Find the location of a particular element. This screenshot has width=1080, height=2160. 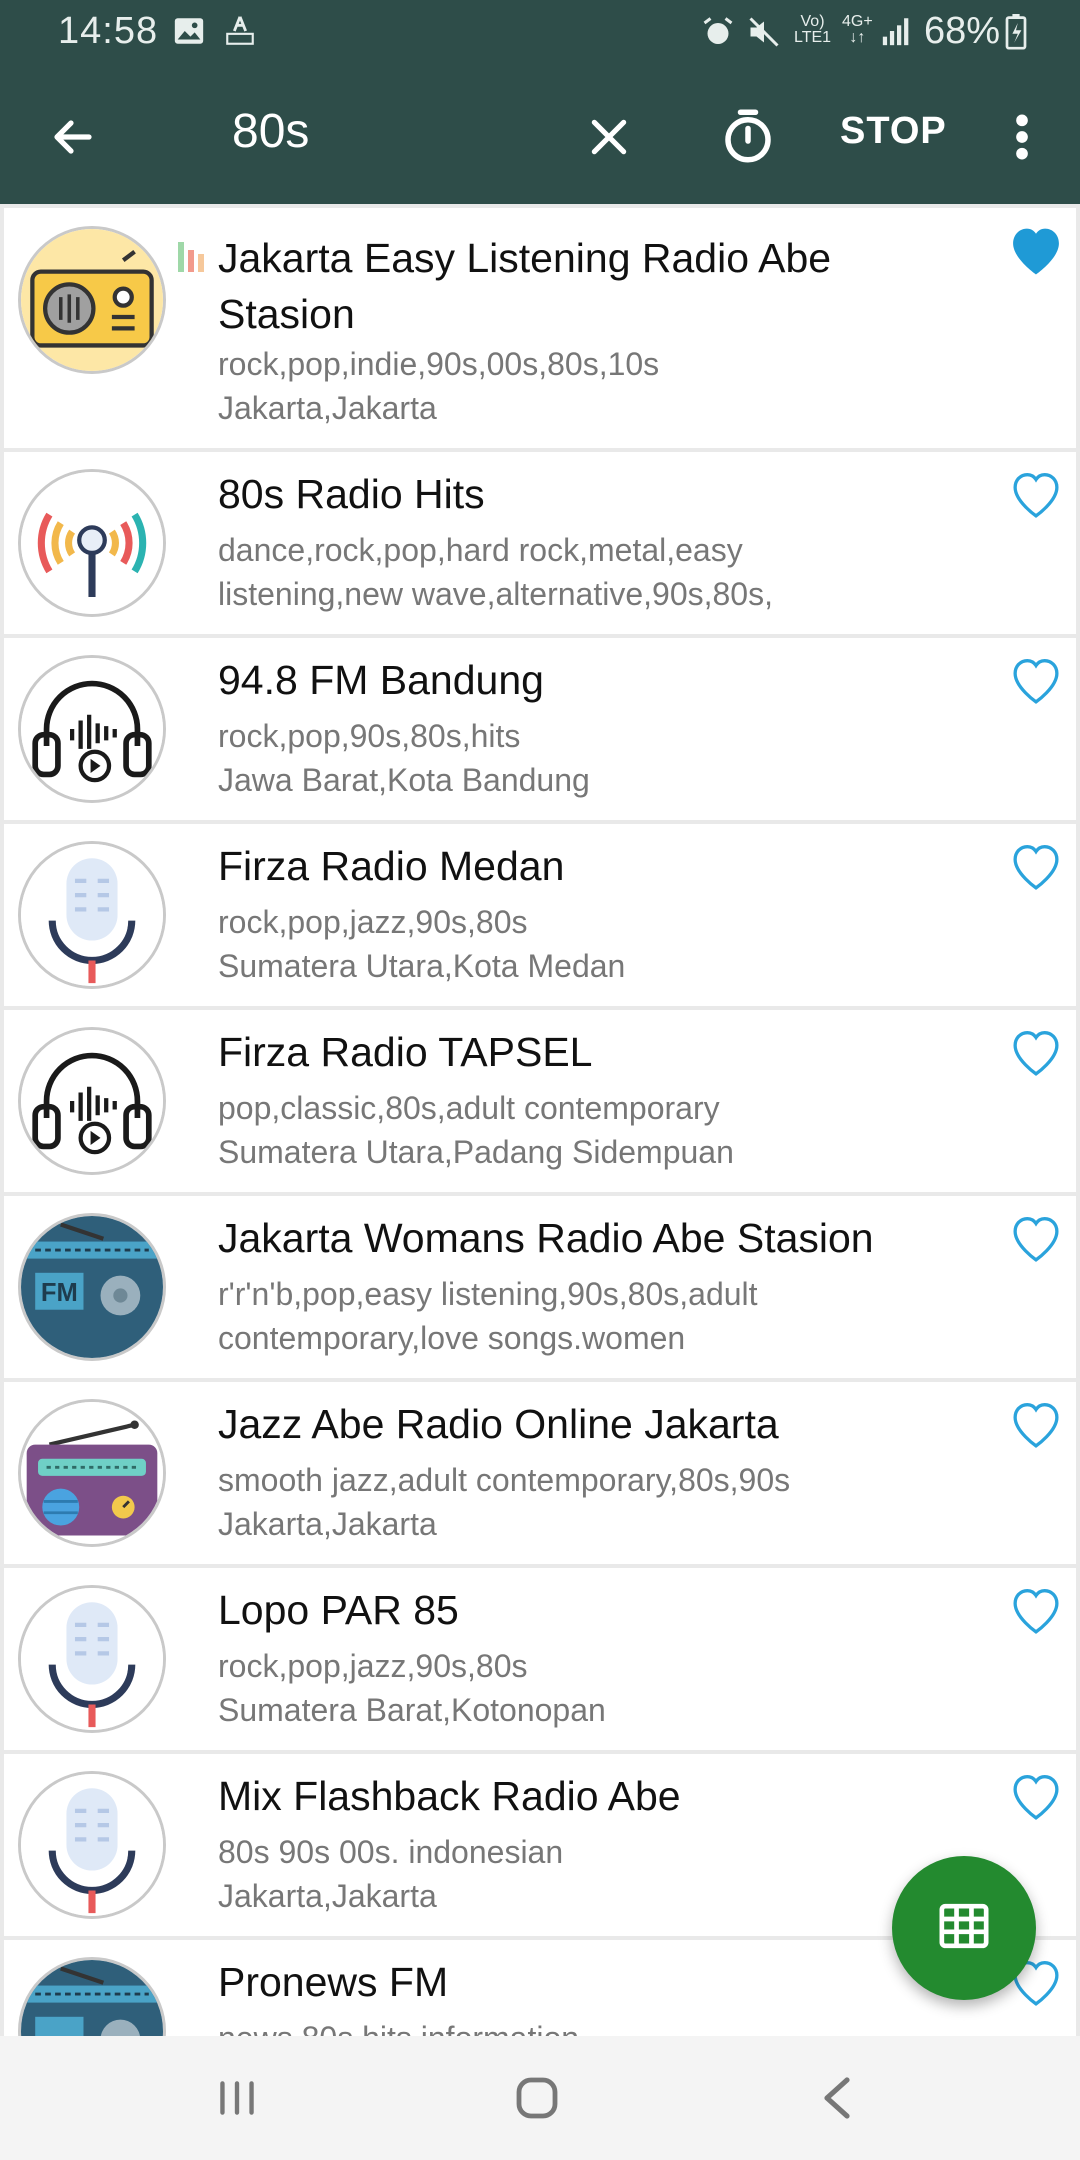

timer-icon is located at coordinates (748, 136).